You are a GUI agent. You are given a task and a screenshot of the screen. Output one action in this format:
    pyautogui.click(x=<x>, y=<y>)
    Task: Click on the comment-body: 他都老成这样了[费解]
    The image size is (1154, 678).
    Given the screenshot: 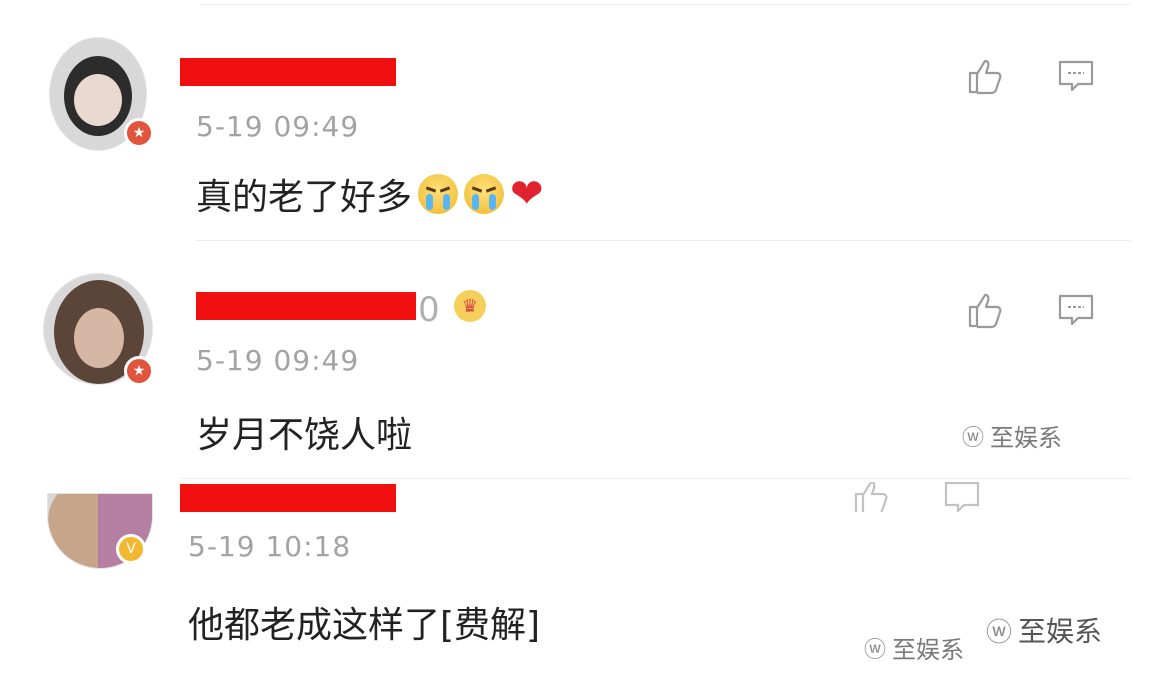 What is the action you would take?
    pyautogui.click(x=364, y=625)
    